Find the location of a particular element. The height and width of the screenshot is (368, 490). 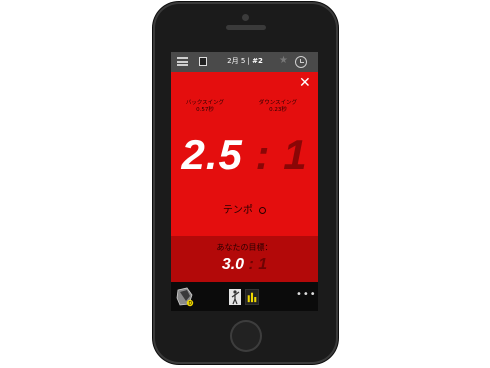

star-icon: ★ is located at coordinates (283, 61).